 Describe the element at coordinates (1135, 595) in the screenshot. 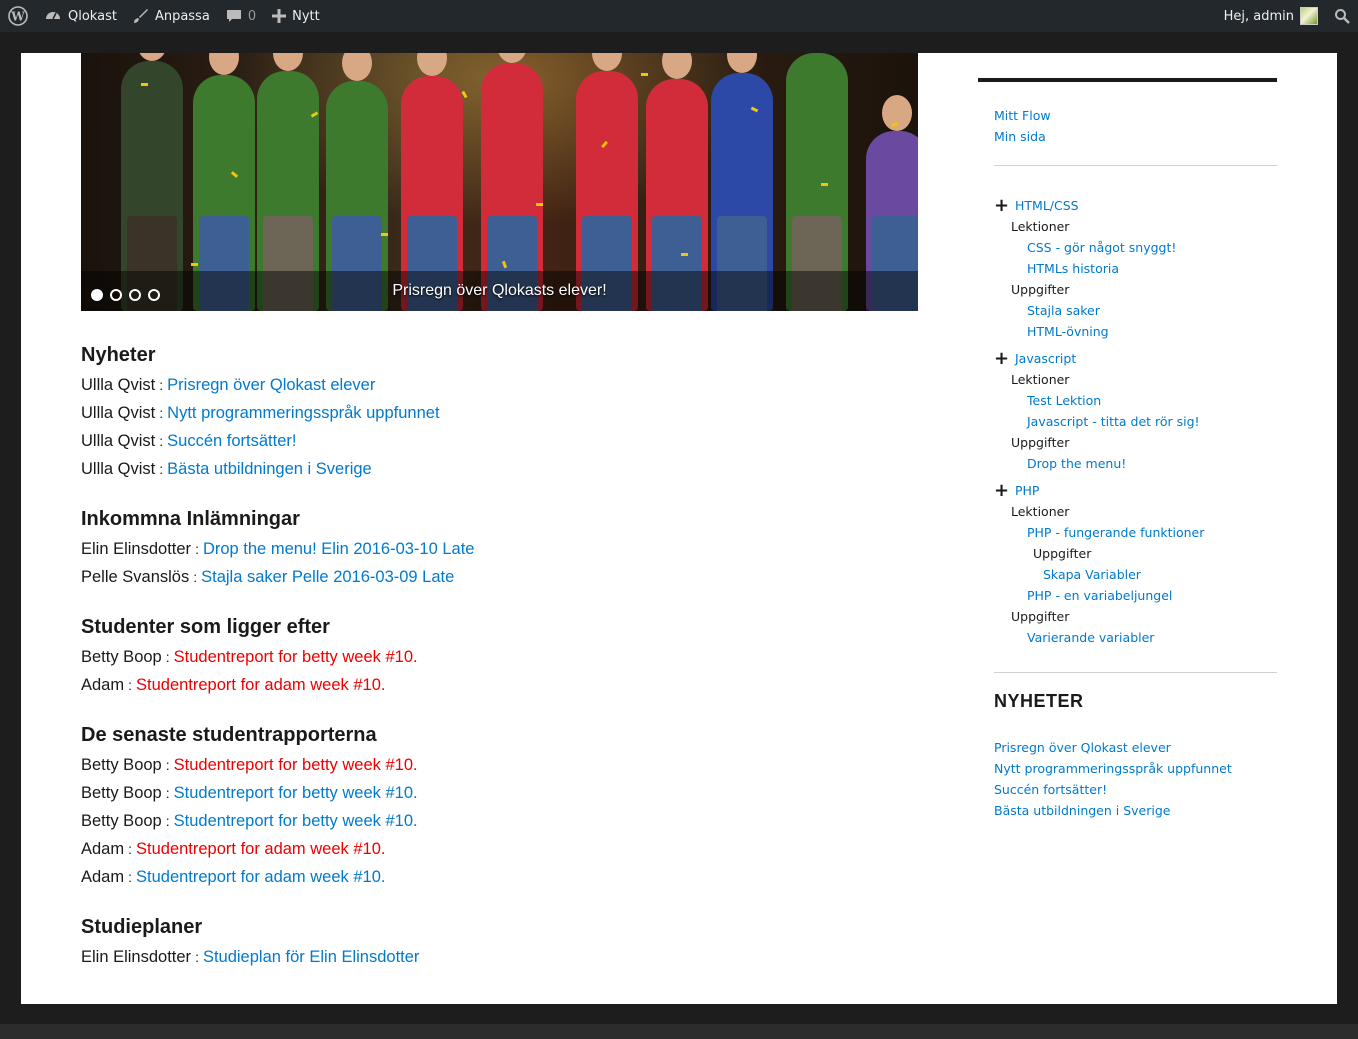

I see `tree-link: PHP - en variabeljungel` at that location.